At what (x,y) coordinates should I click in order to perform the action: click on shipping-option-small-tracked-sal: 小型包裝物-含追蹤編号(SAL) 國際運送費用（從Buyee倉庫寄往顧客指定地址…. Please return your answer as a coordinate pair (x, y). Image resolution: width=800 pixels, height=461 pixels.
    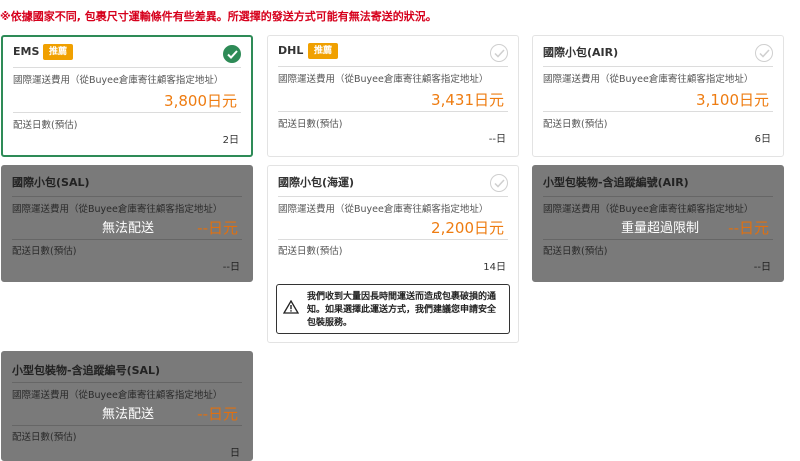
    Looking at the image, I should click on (127, 406).